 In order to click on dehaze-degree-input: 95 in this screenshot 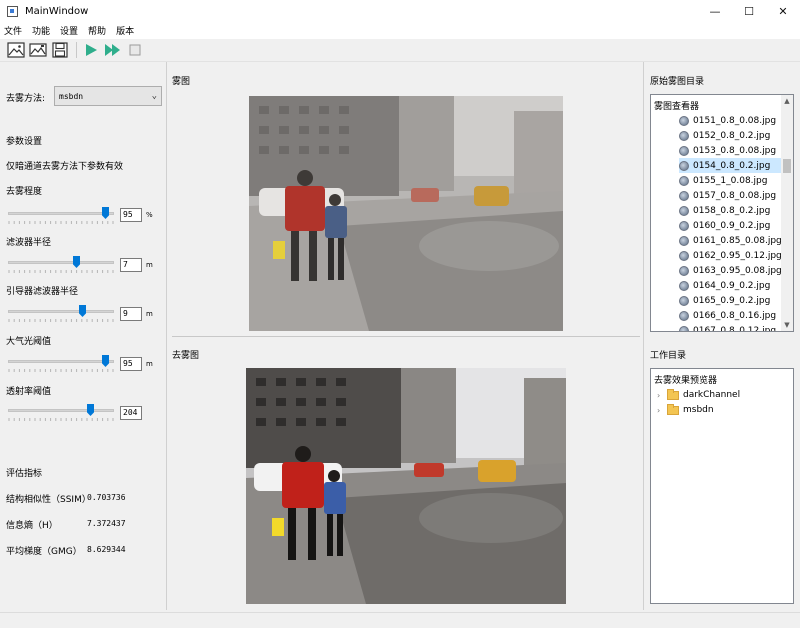, I will do `click(131, 215)`.